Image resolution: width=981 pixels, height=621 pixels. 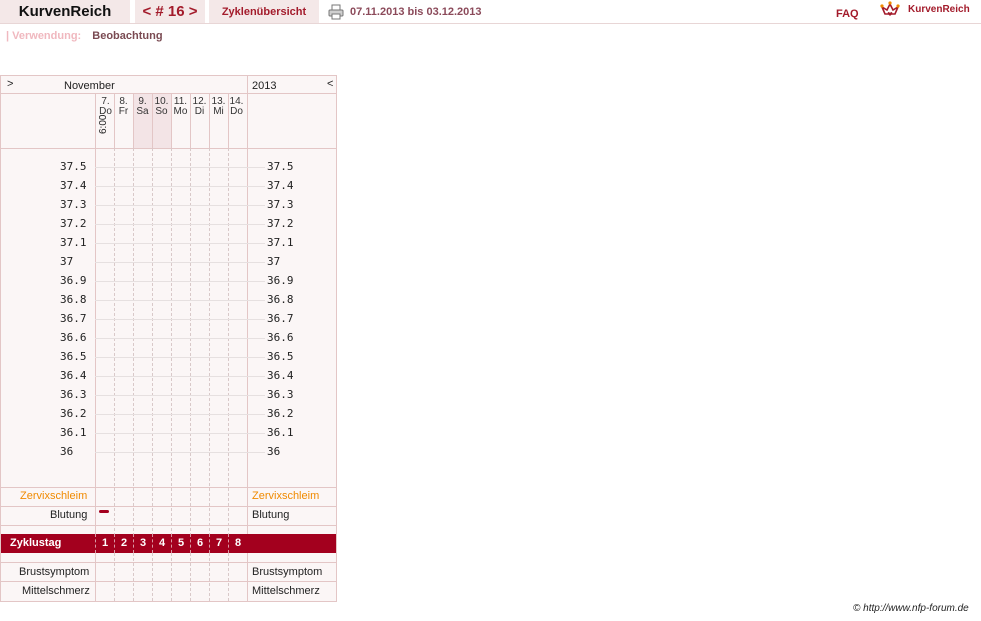 What do you see at coordinates (199, 106) in the screenshot?
I see `day-label: 12. Di` at bounding box center [199, 106].